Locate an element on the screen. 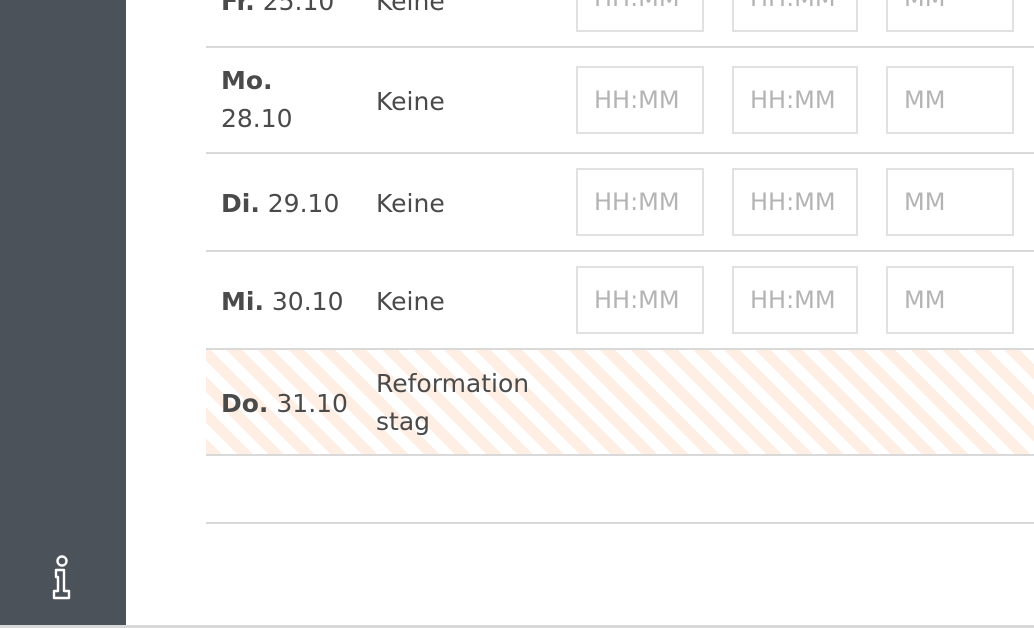 This screenshot has height=628, width=1034. table-row: Mo. 28.10 Keine is located at coordinates (620, 101).